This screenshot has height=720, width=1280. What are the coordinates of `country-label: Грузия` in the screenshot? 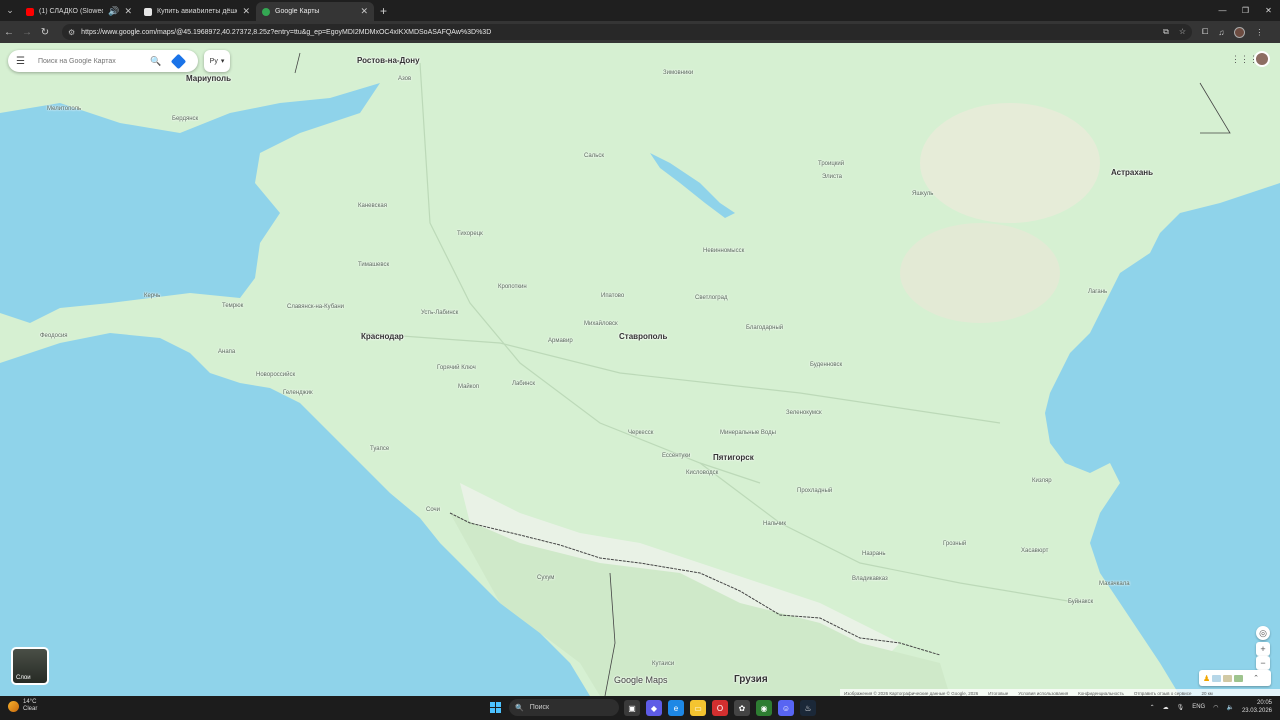 It's located at (751, 679).